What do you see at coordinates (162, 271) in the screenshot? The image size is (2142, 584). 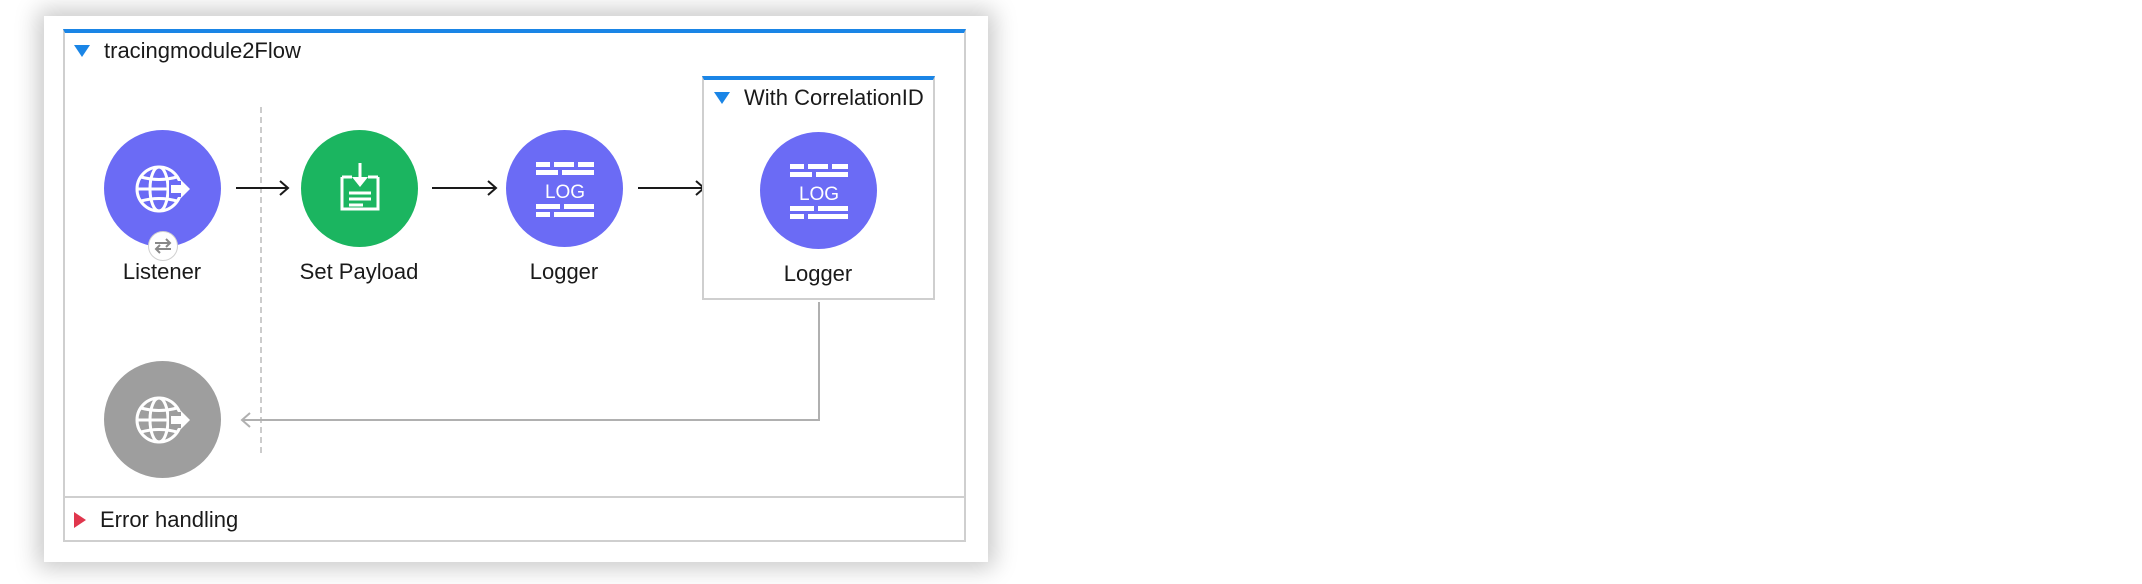 I see `listener-label: Listener` at bounding box center [162, 271].